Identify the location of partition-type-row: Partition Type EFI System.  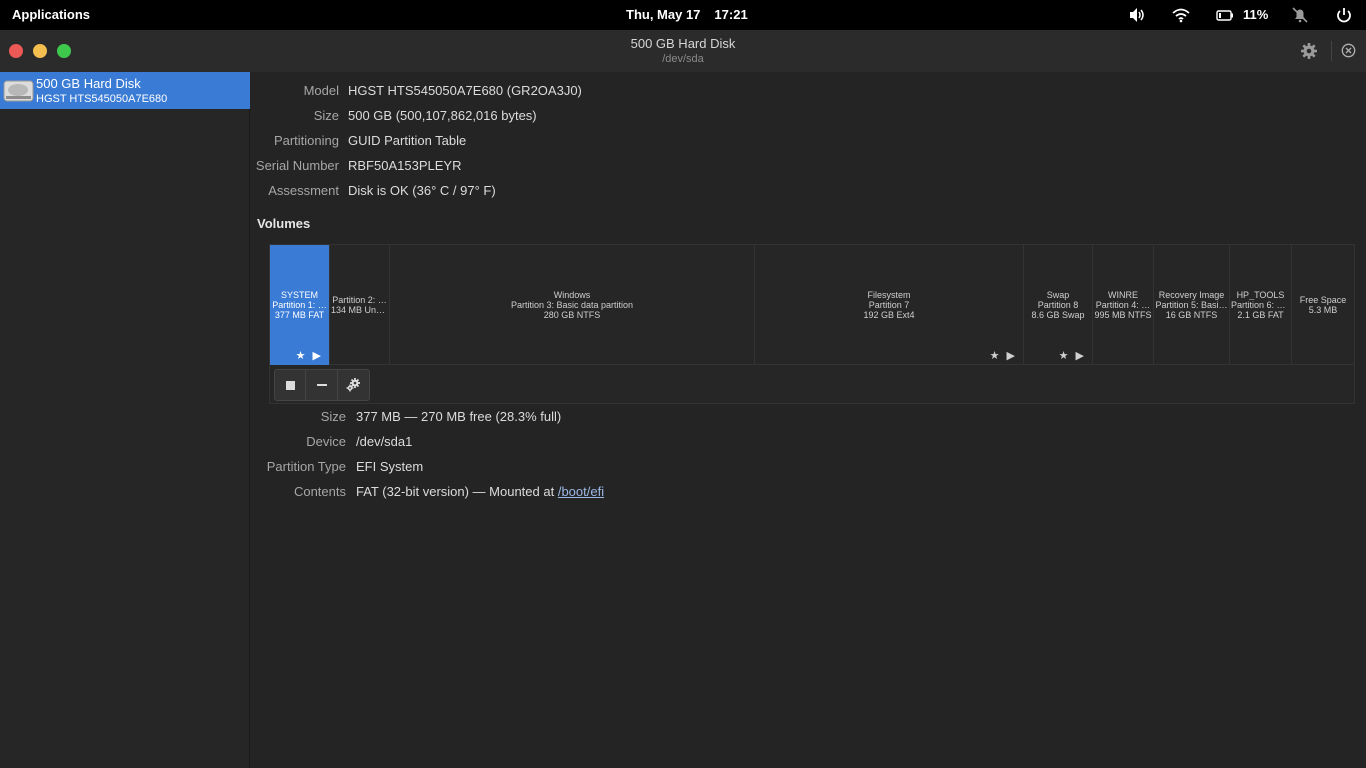
(801, 467).